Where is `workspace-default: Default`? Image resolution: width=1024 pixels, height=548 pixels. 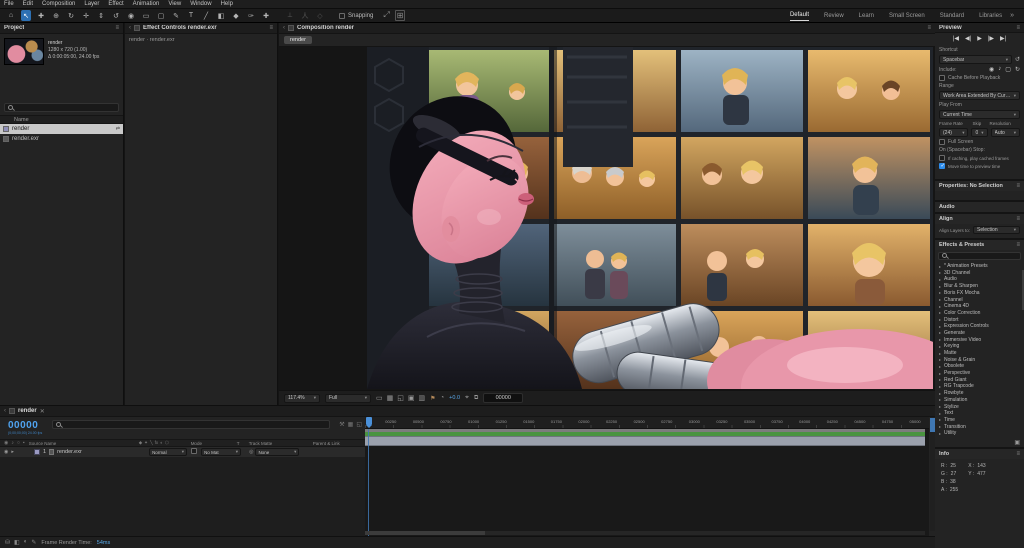
workspace-default: Default is located at coordinates (799, 15).